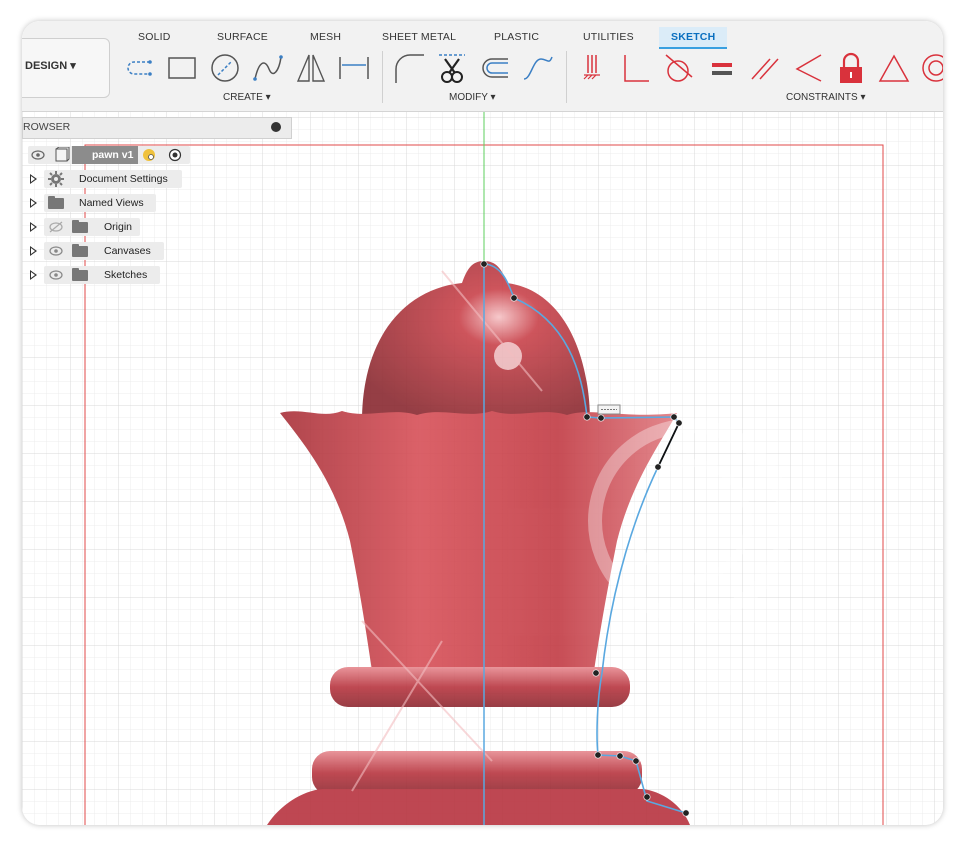  What do you see at coordinates (225, 68) in the screenshot?
I see `circle-icon` at bounding box center [225, 68].